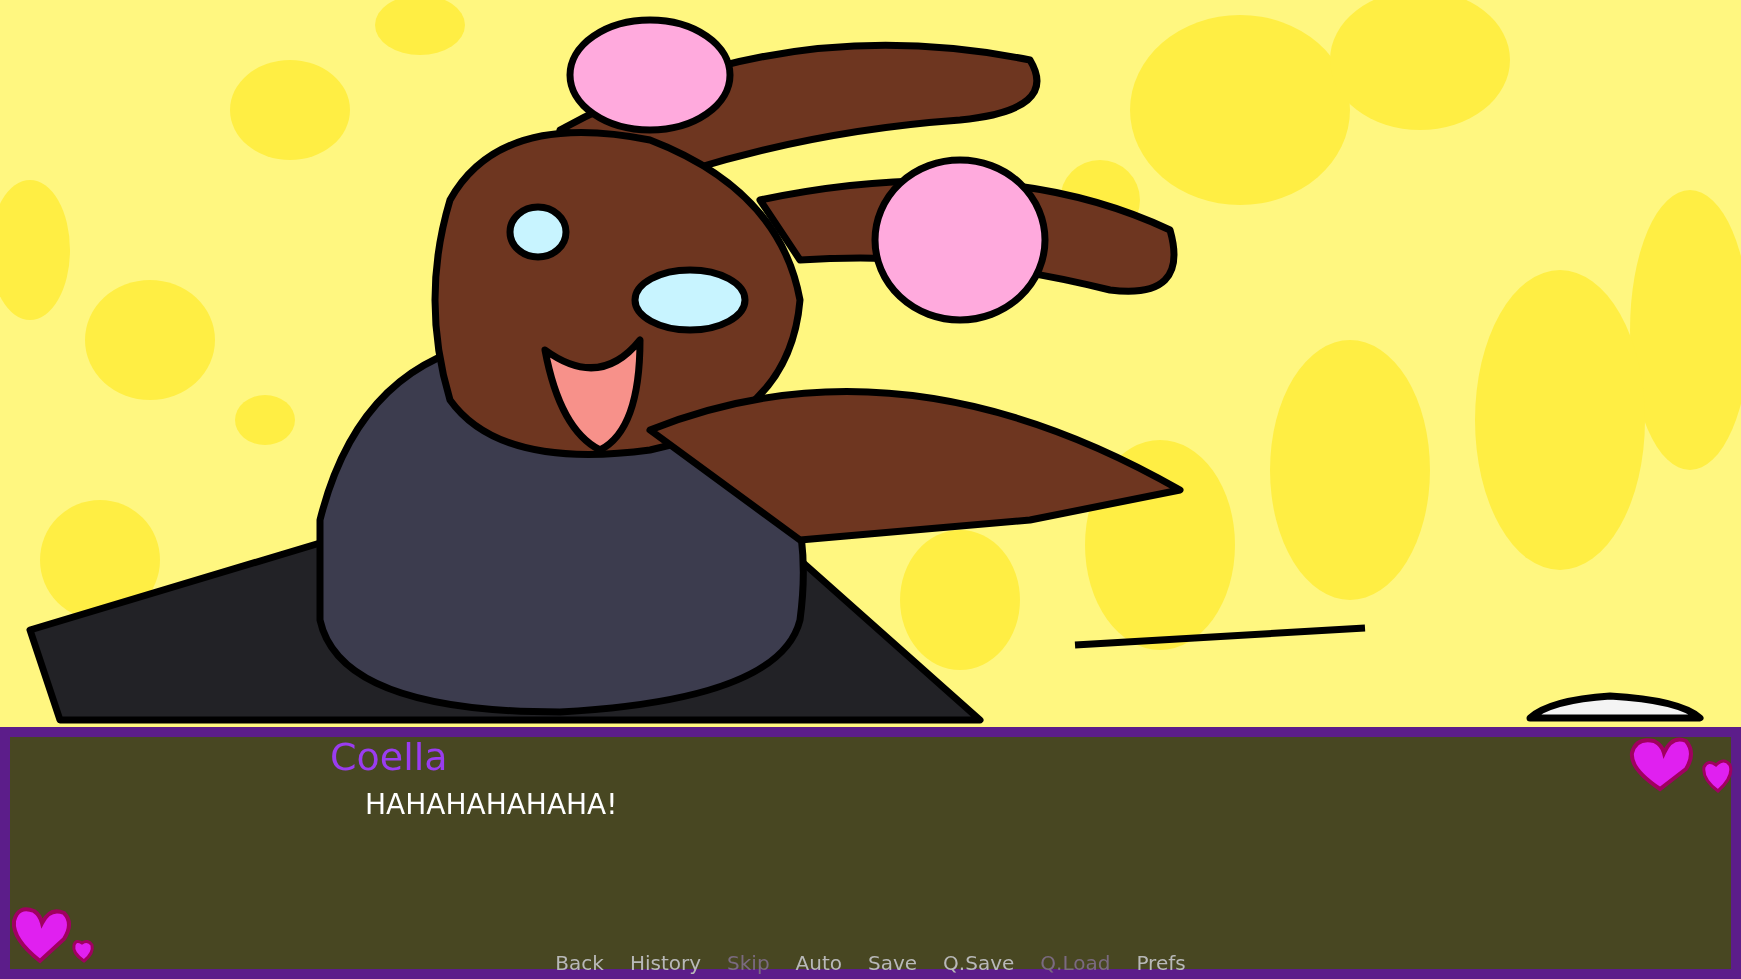 This screenshot has height=979, width=1741. Describe the element at coordinates (665, 963) in the screenshot. I see `quick-menu-button: History` at that location.